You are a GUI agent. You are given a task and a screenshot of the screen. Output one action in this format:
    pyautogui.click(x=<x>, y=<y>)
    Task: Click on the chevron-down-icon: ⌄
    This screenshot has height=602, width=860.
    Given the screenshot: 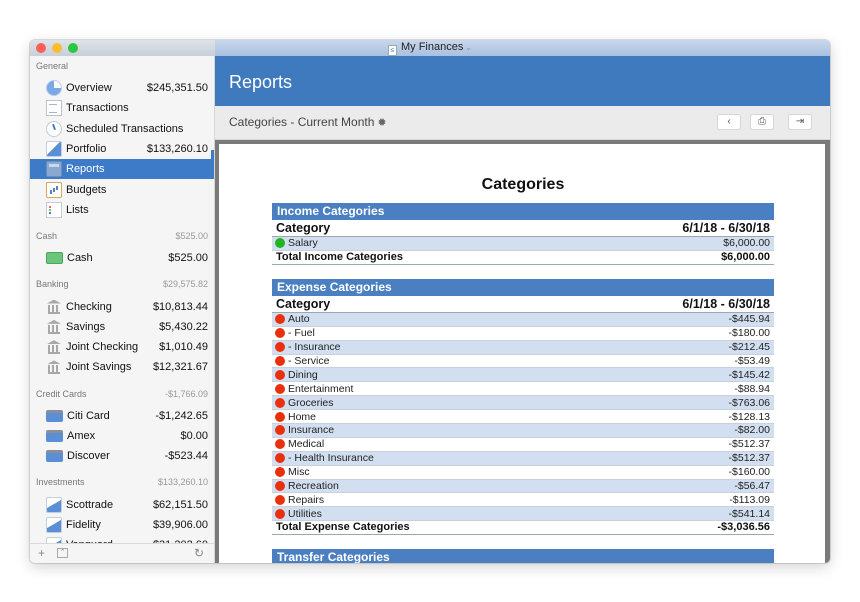 What is the action you would take?
    pyautogui.click(x=469, y=47)
    